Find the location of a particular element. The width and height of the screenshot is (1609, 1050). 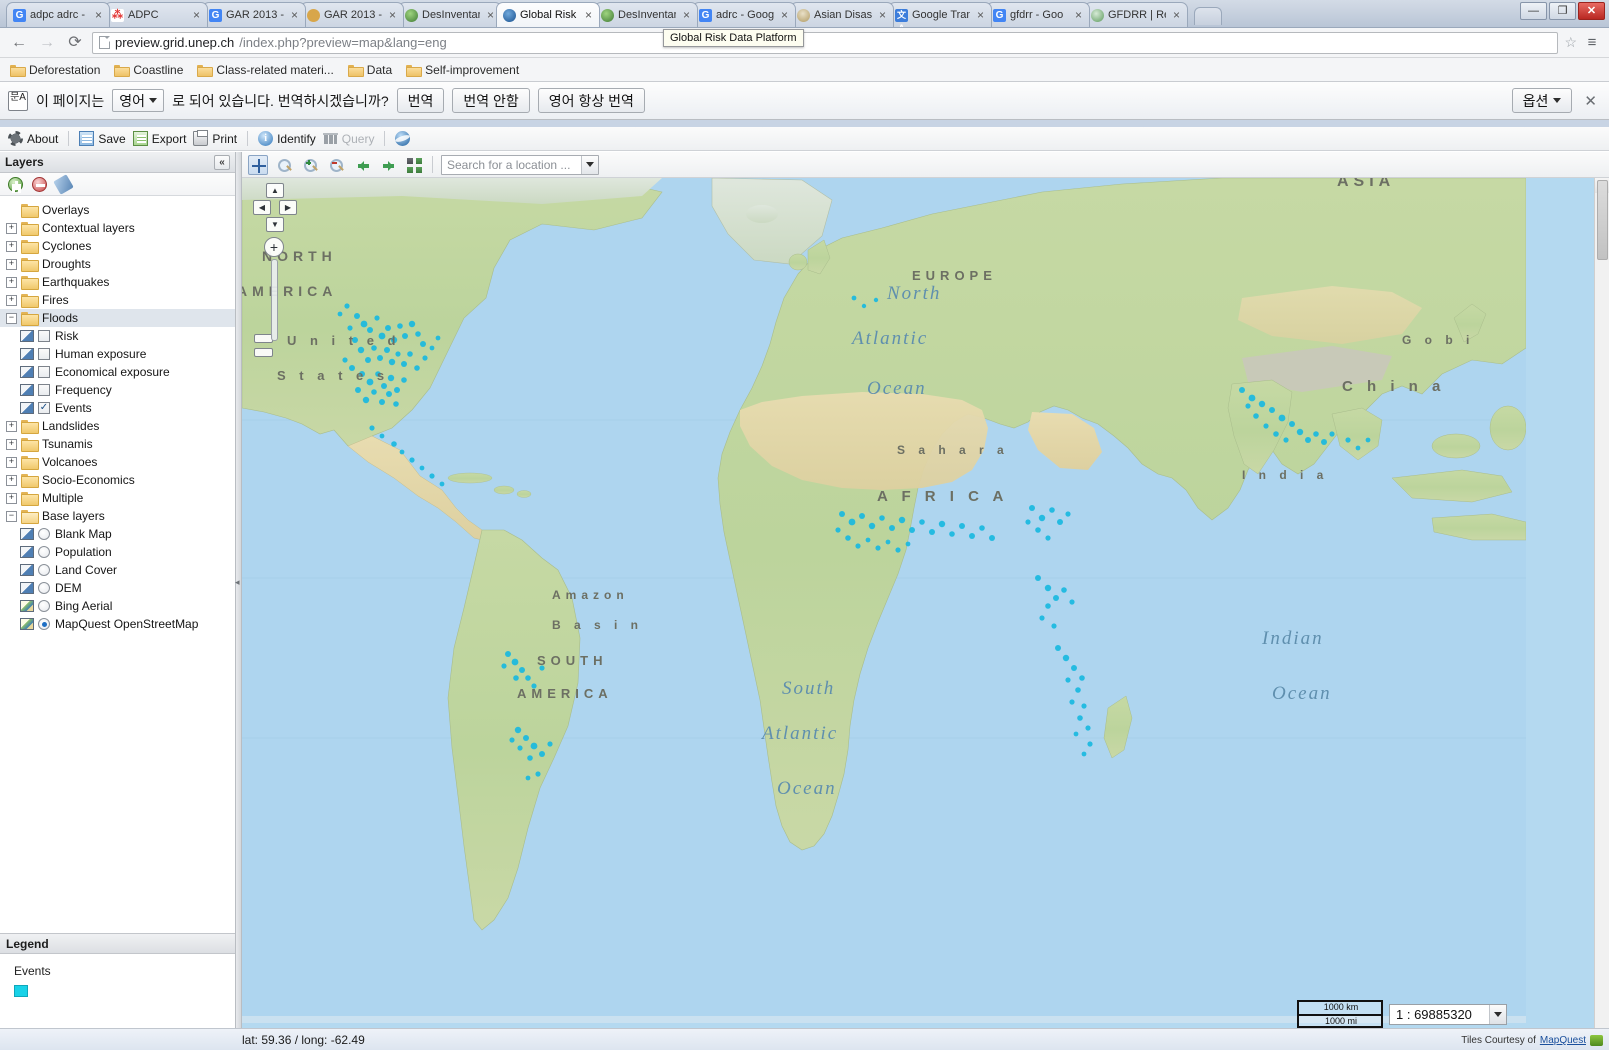

browser-tab: Gadrc - Goog × is located at coordinates (744, 14).